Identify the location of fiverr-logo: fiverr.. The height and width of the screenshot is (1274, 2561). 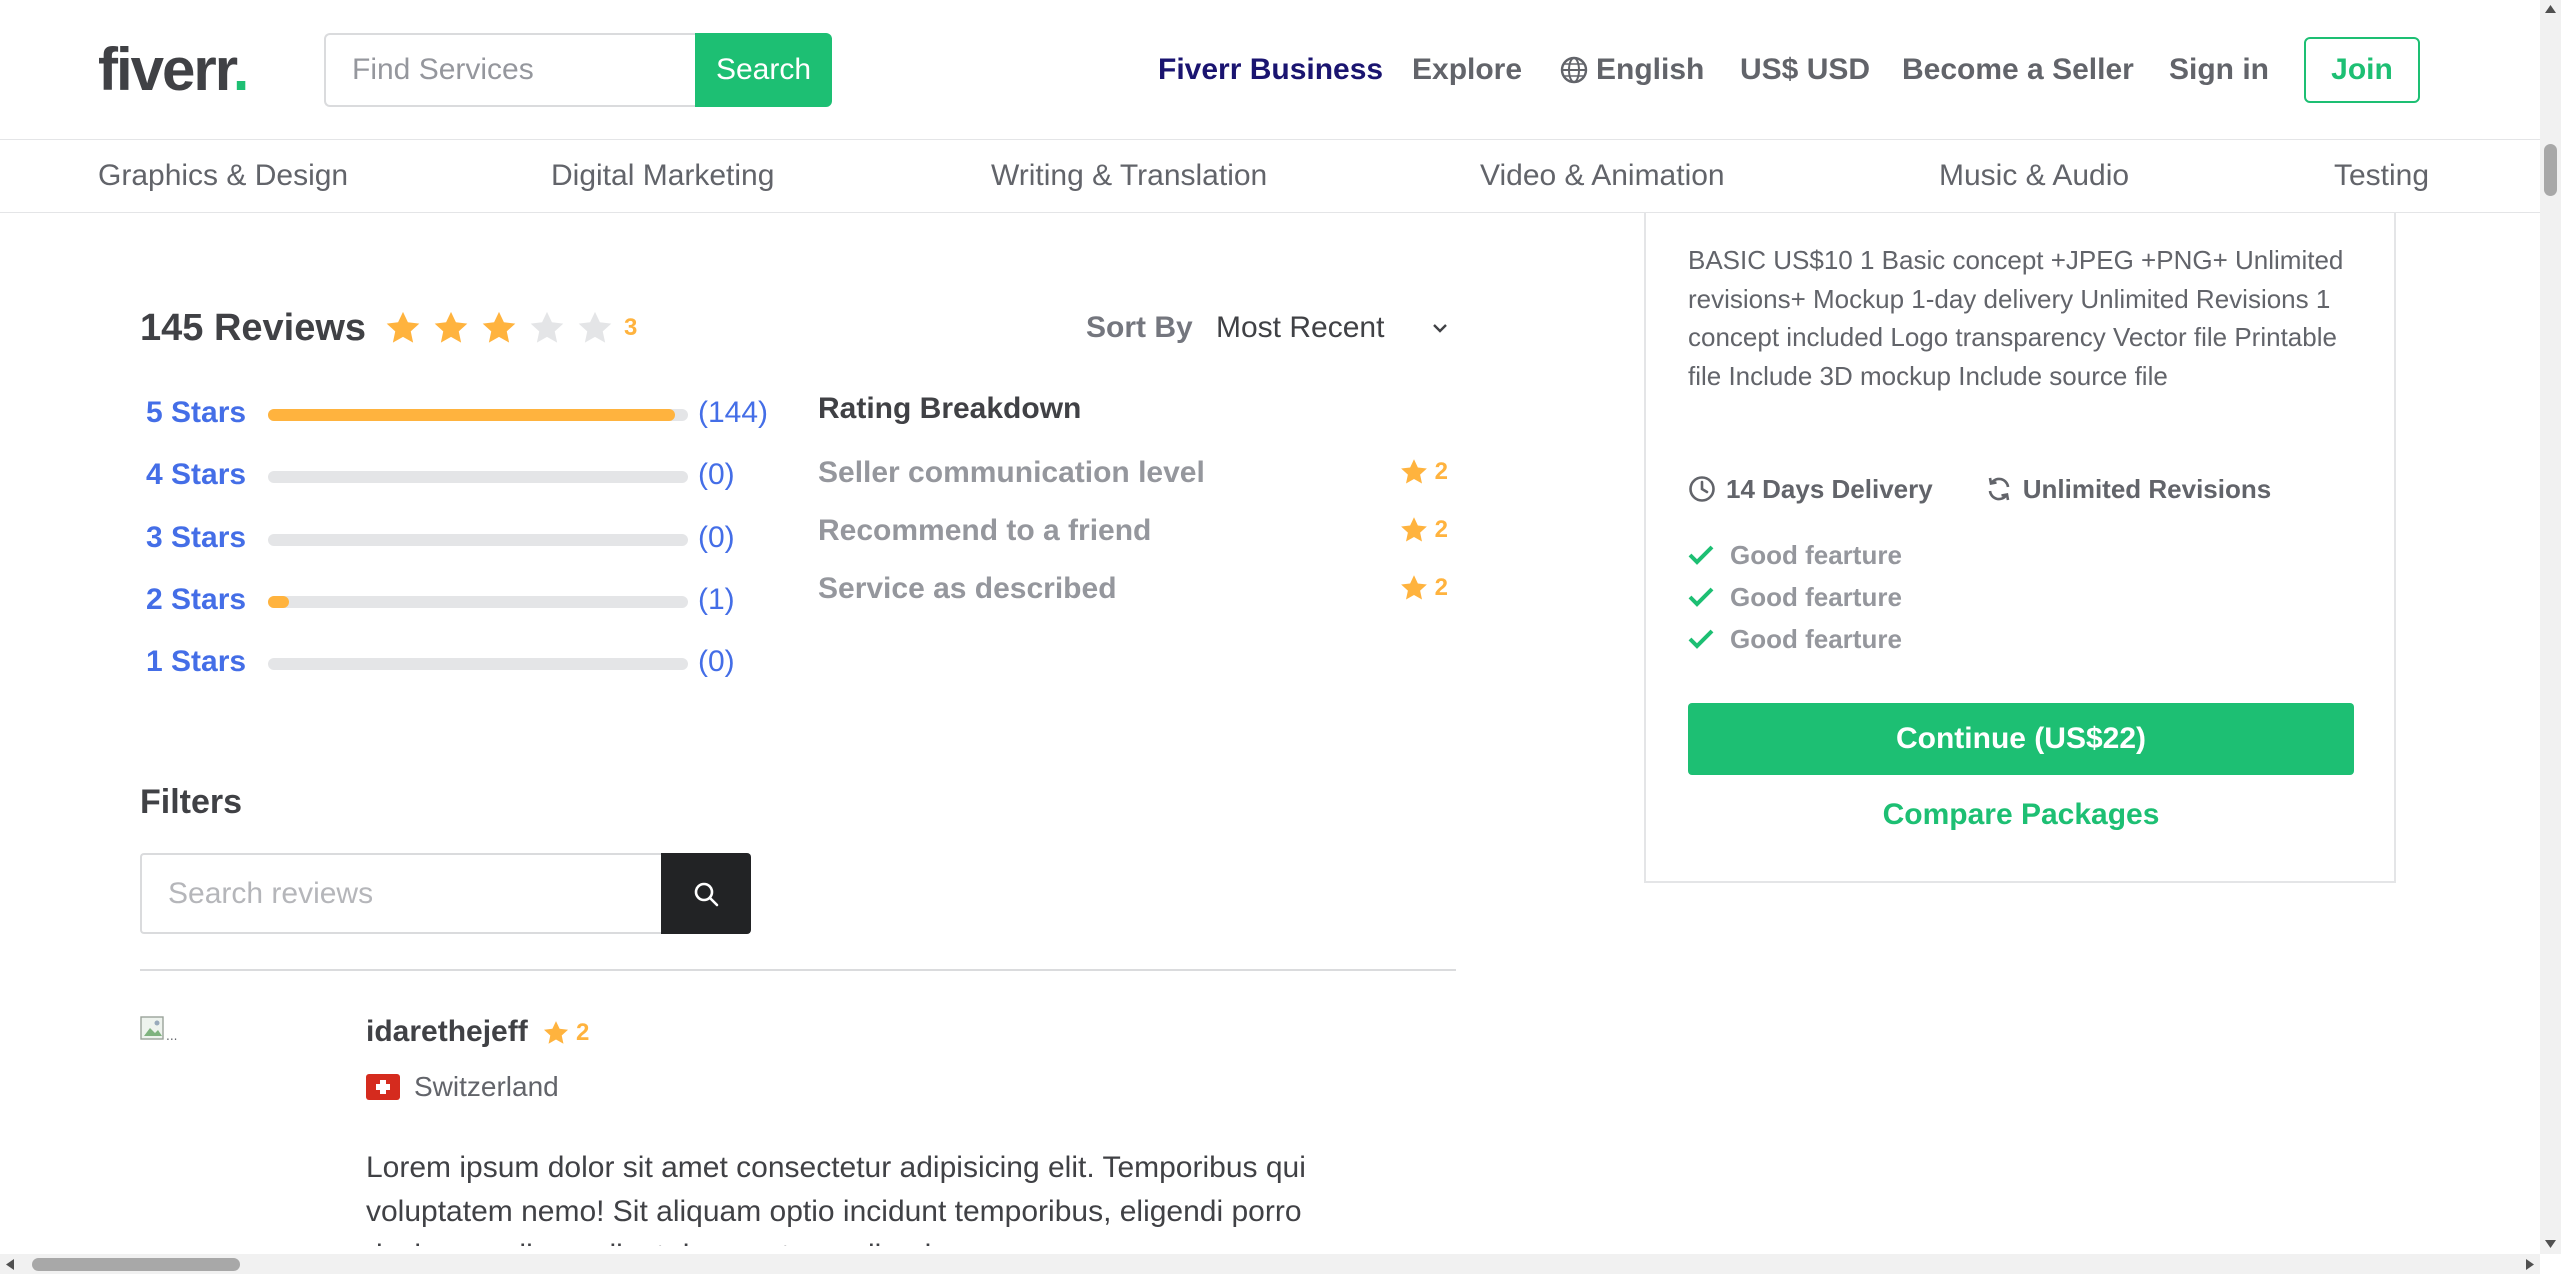
(173, 70).